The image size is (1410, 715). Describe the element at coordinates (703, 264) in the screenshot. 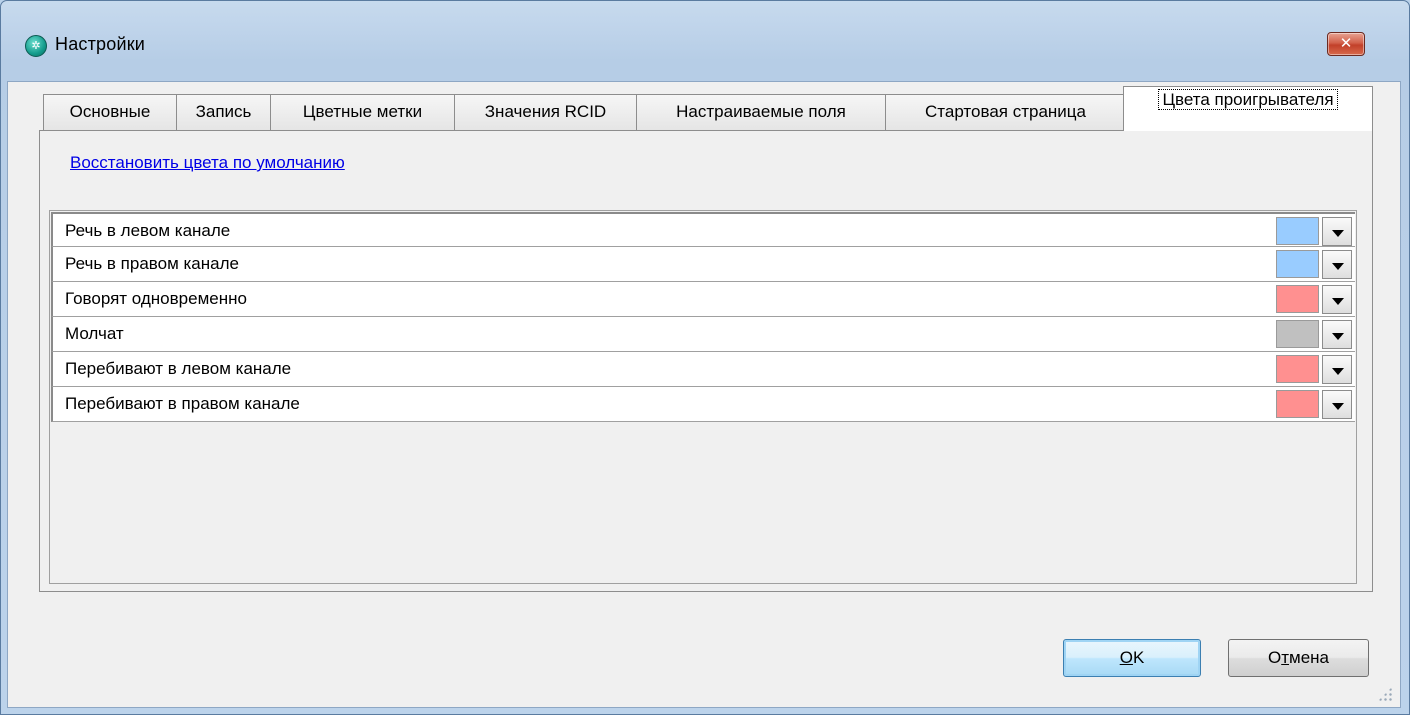

I see `color-row: Речь в правом канале` at that location.